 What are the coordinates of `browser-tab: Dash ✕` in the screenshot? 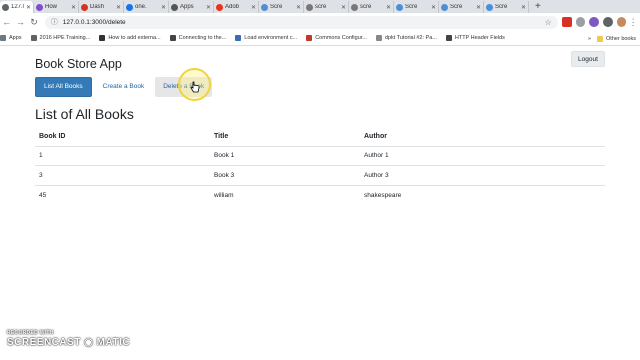 It's located at (101, 7).